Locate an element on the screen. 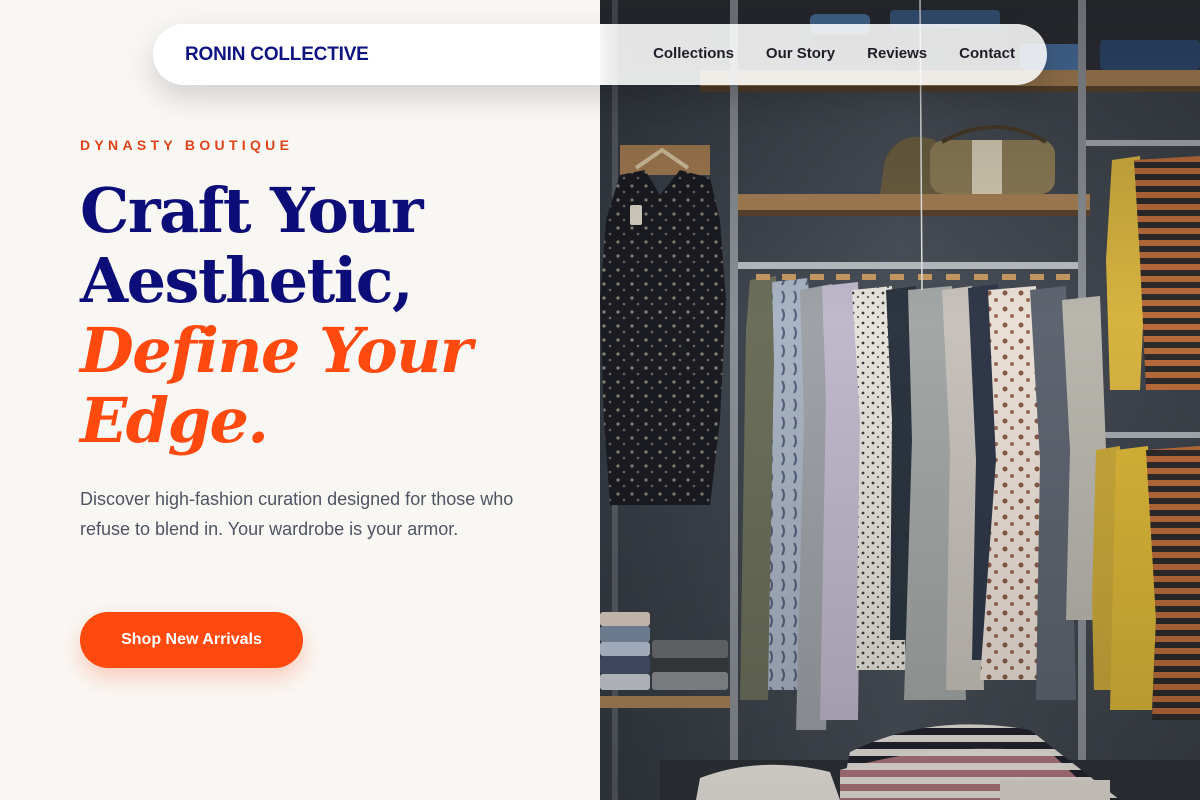 This screenshot has height=800, width=1200. nav-links: Collections Our Story Reviews Contact is located at coordinates (834, 53).